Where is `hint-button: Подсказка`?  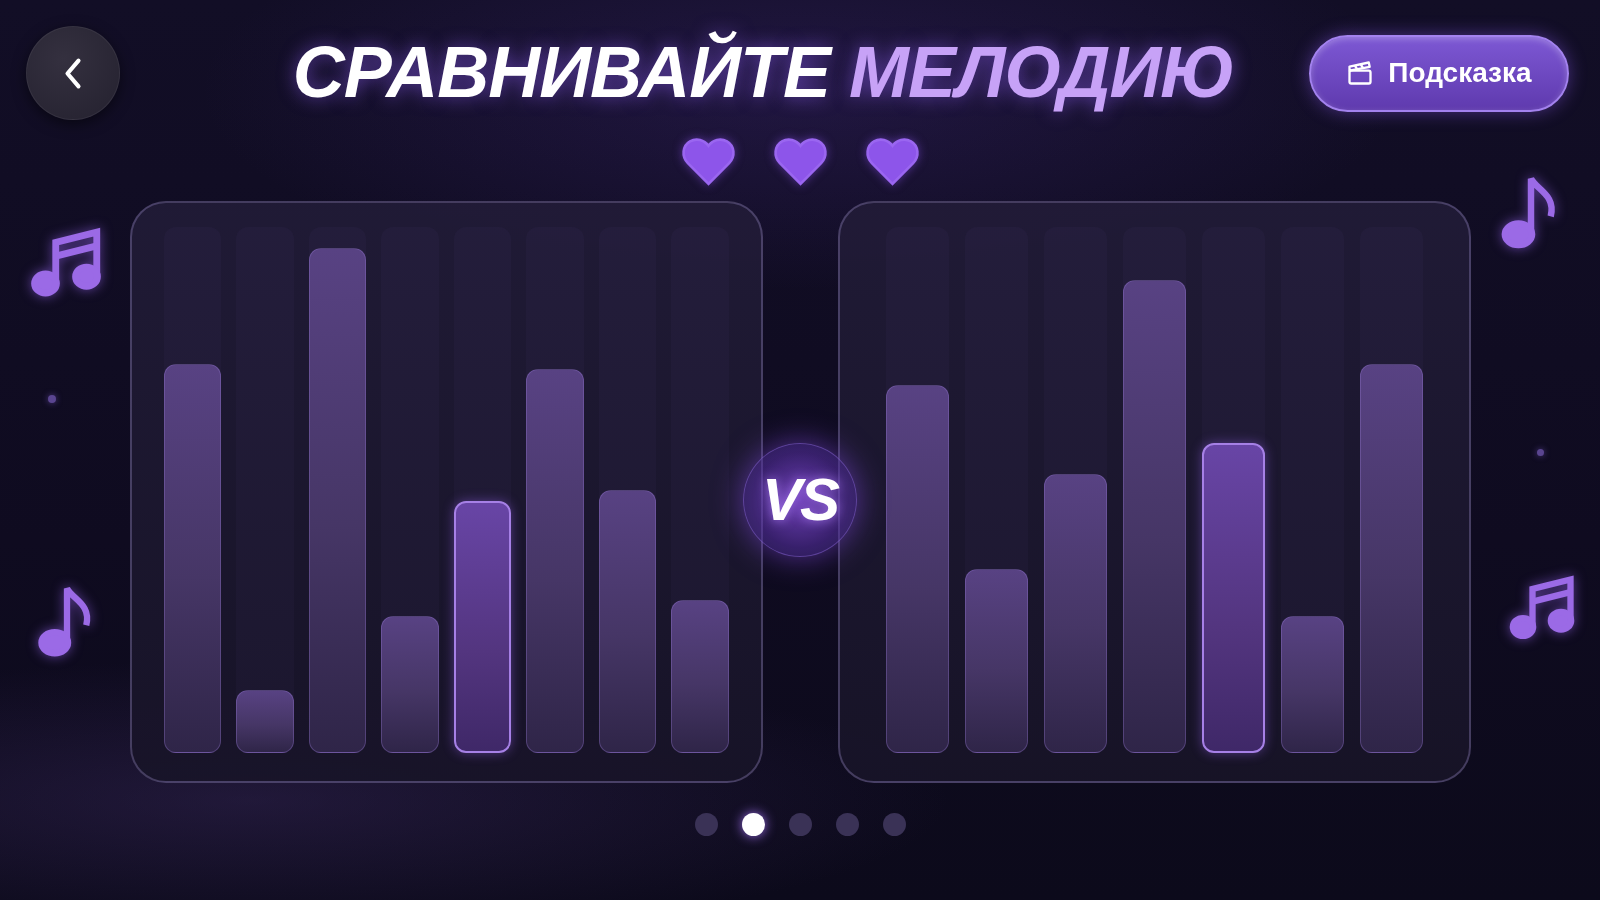
hint-button: Подсказка is located at coordinates (1439, 73).